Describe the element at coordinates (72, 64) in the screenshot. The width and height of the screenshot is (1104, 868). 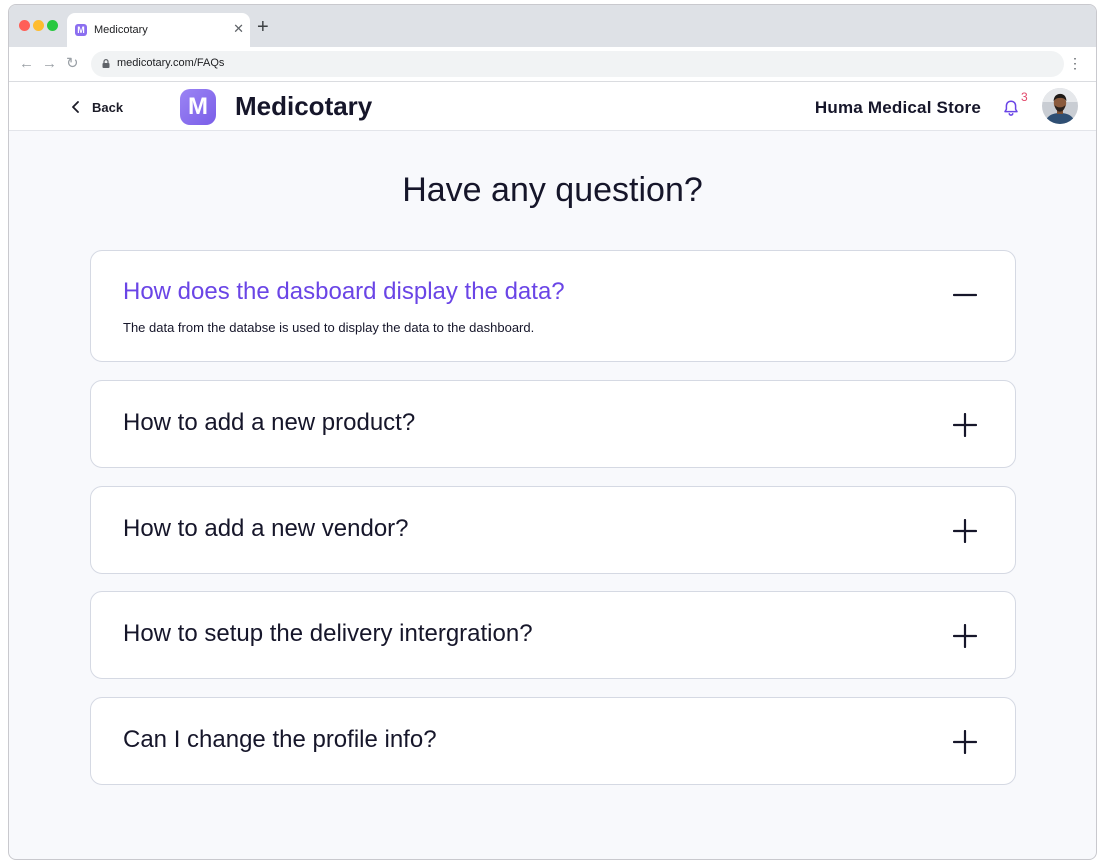
I see `reload-icon: ↻` at that location.